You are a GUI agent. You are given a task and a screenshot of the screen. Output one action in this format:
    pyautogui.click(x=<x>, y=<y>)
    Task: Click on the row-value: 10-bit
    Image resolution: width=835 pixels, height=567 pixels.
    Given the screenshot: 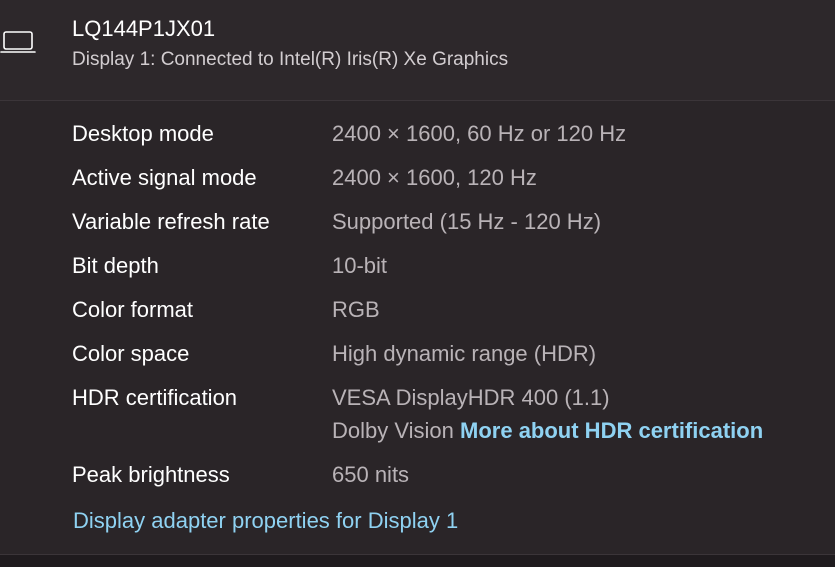 What is the action you would take?
    pyautogui.click(x=360, y=265)
    